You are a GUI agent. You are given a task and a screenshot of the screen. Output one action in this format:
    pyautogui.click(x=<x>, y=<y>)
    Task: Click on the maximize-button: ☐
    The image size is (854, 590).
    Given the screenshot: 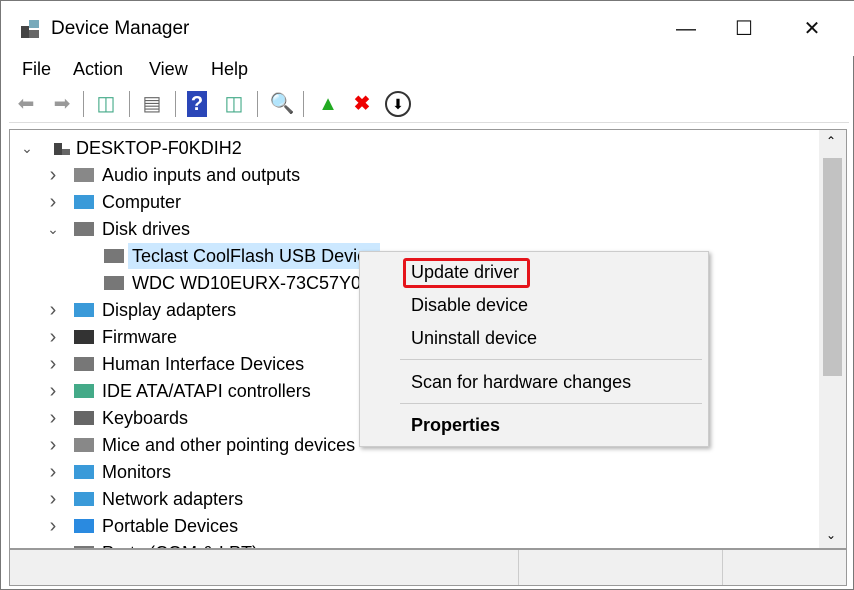 What is the action you would take?
    pyautogui.click(x=744, y=29)
    